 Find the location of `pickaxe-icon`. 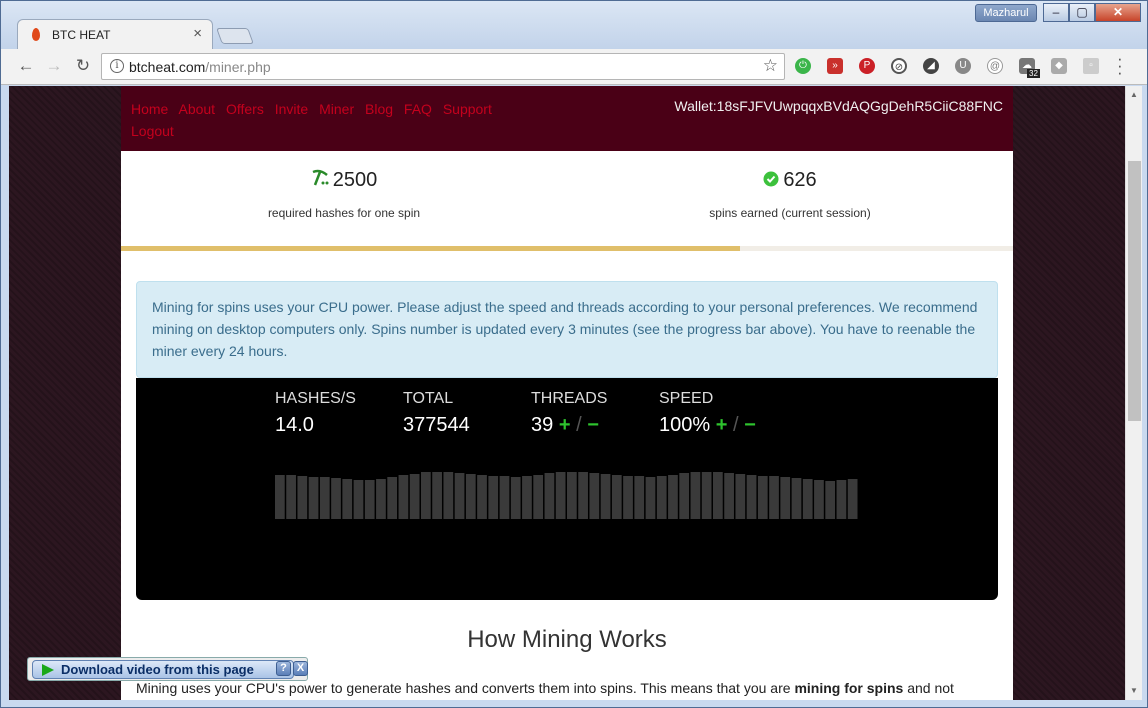

pickaxe-icon is located at coordinates (320, 177).